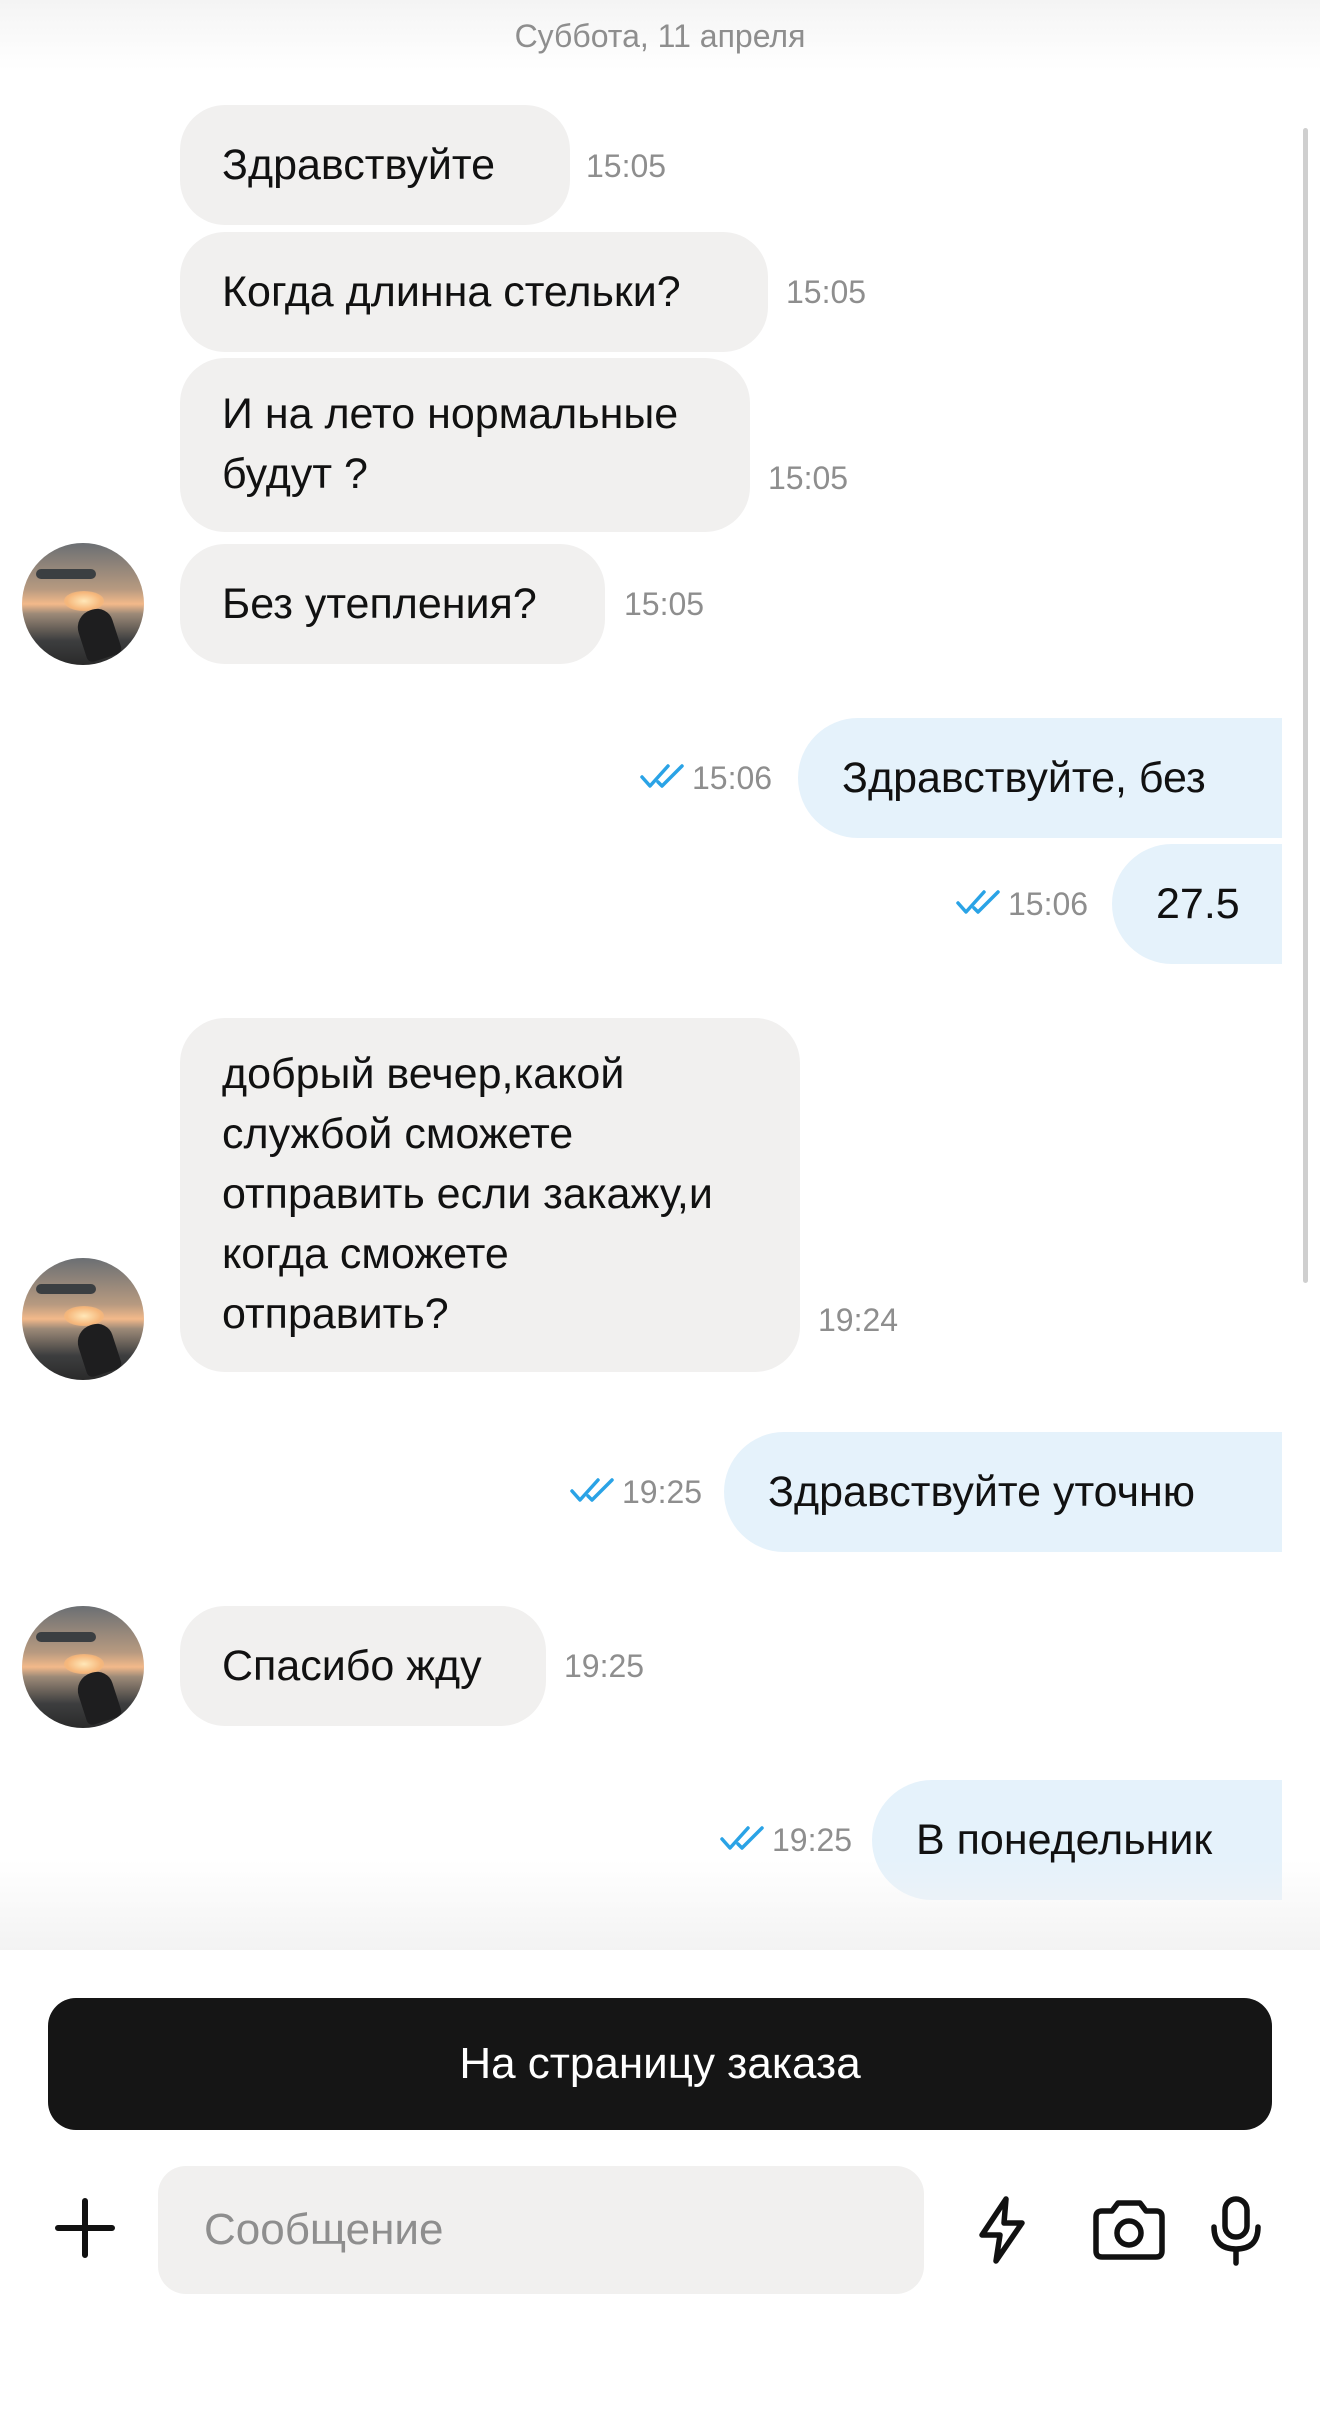 Image resolution: width=1320 pixels, height=2434 pixels. I want to click on message-line: добрый вечер,какой, so click(423, 1074).